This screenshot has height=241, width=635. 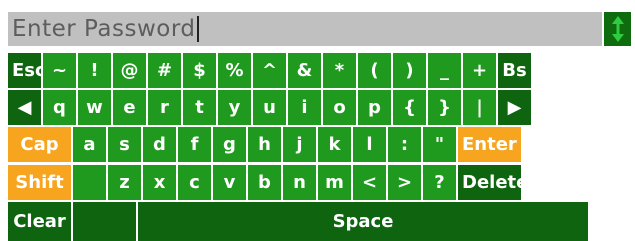 I want to click on key-tilde: ~, so click(x=59, y=70).